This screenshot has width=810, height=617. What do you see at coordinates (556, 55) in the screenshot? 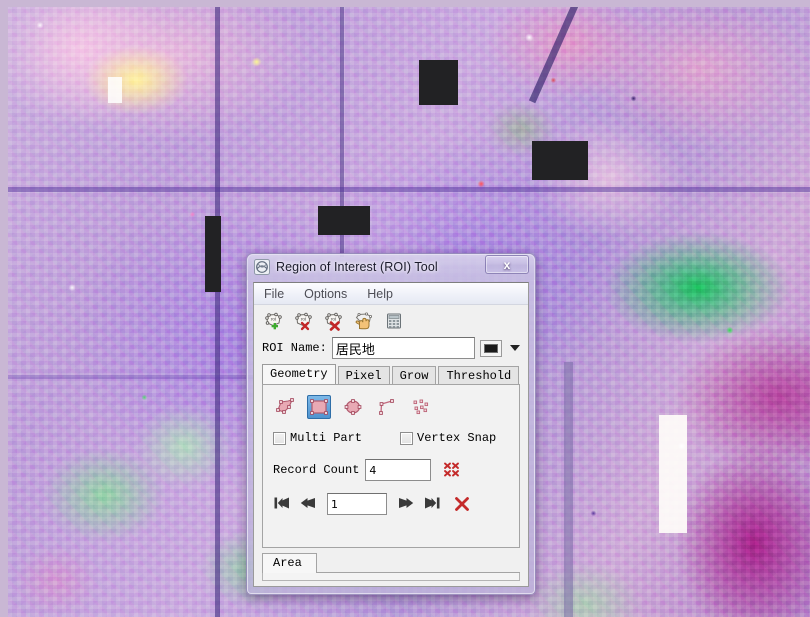
I see `river-feature-diagonal` at bounding box center [556, 55].